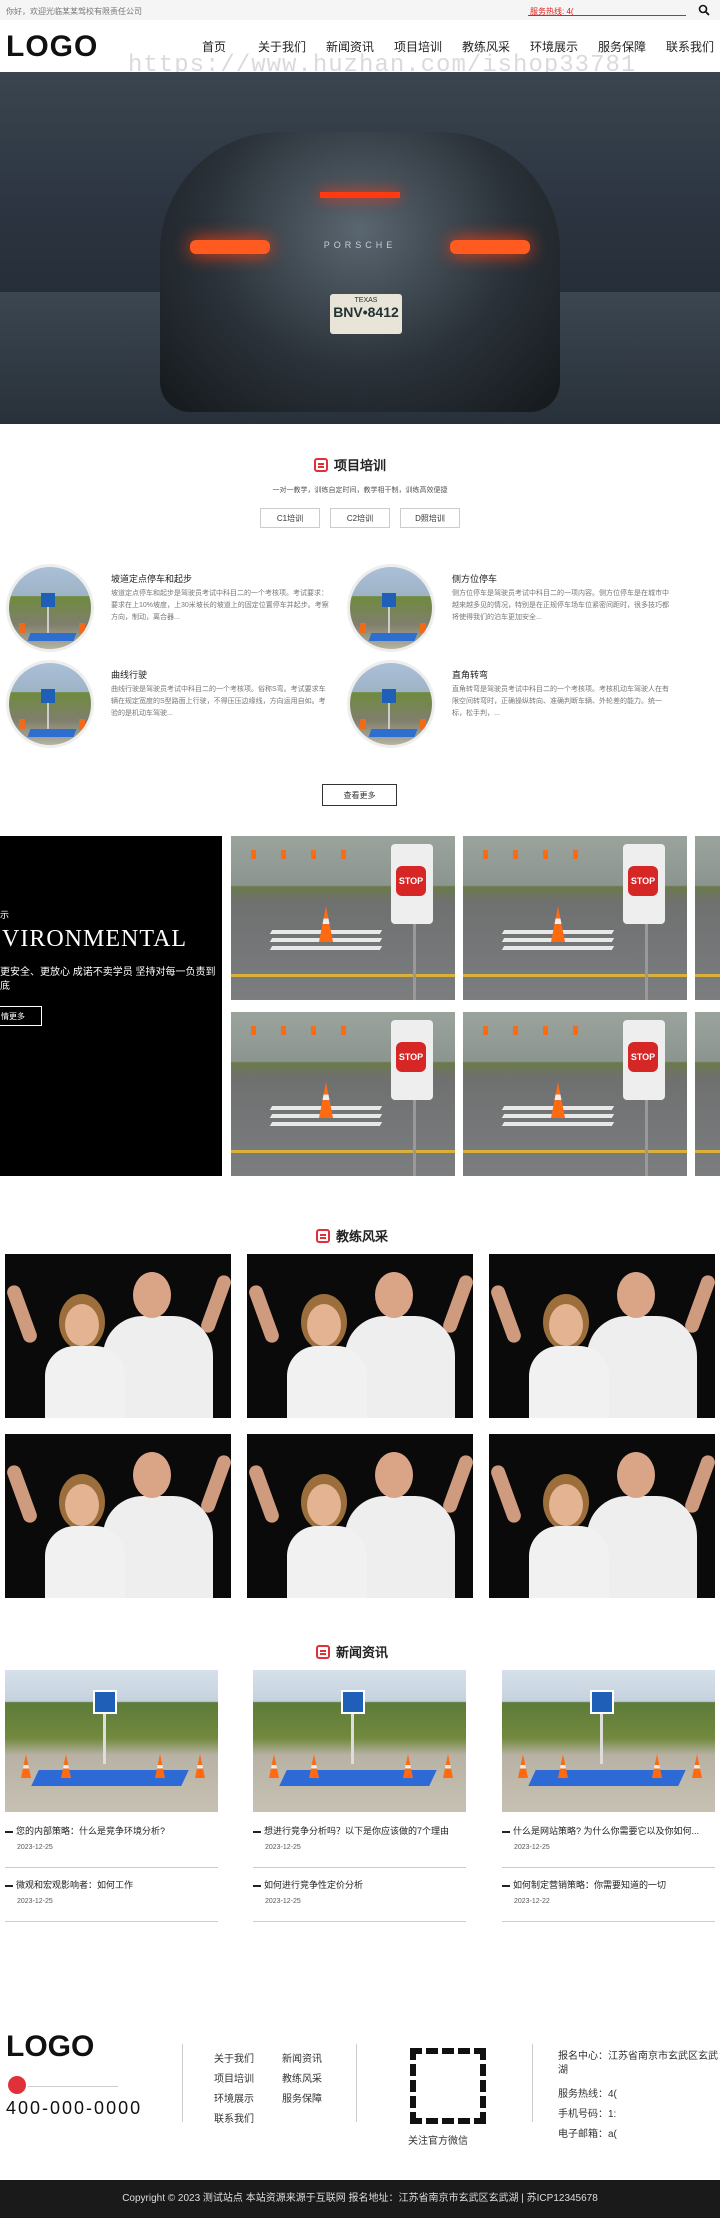 The height and width of the screenshot is (2218, 720). Describe the element at coordinates (290, 518) in the screenshot. I see `tab-c1: C1培训` at that location.